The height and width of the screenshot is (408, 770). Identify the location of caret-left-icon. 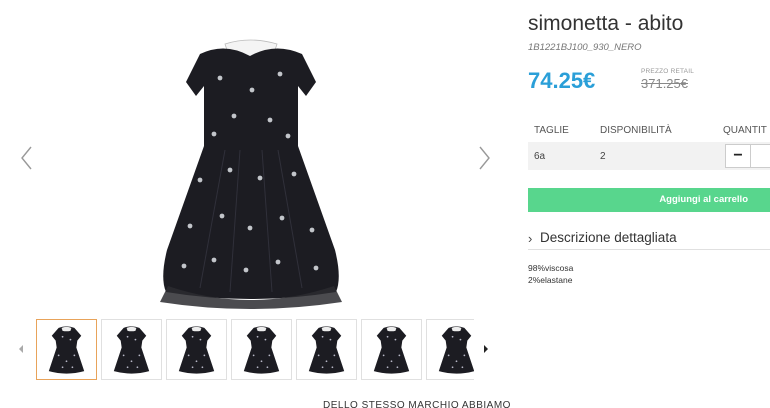
(21, 349).